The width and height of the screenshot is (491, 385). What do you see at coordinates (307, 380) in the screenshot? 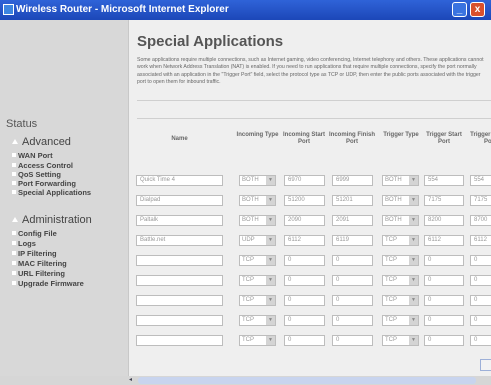
I see `scrollbar-thumb` at bounding box center [307, 380].